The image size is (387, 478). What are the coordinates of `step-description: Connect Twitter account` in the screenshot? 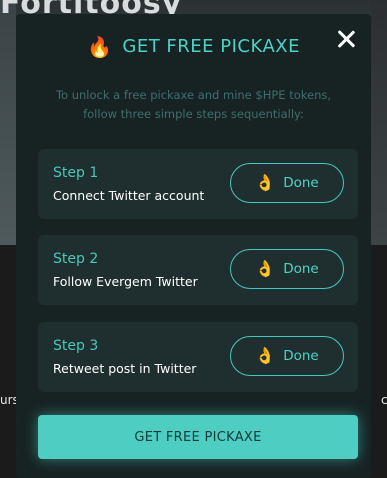 It's located at (129, 195).